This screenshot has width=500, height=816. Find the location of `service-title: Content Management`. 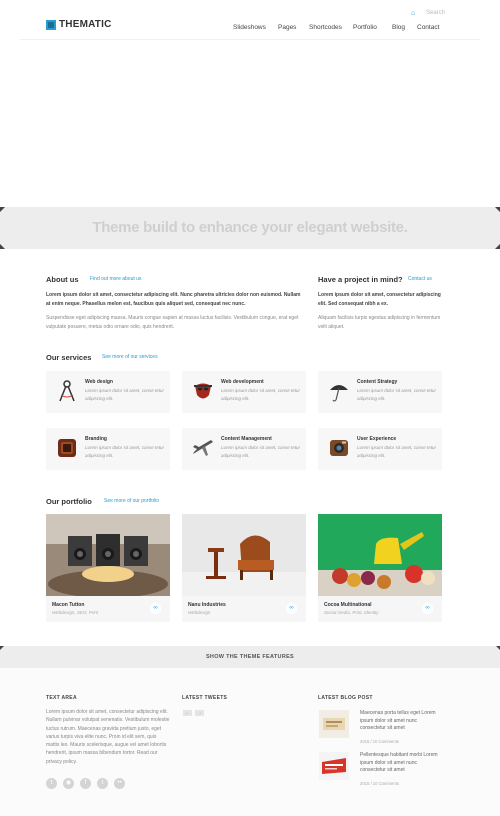

service-title: Content Management is located at coordinates (246, 439).